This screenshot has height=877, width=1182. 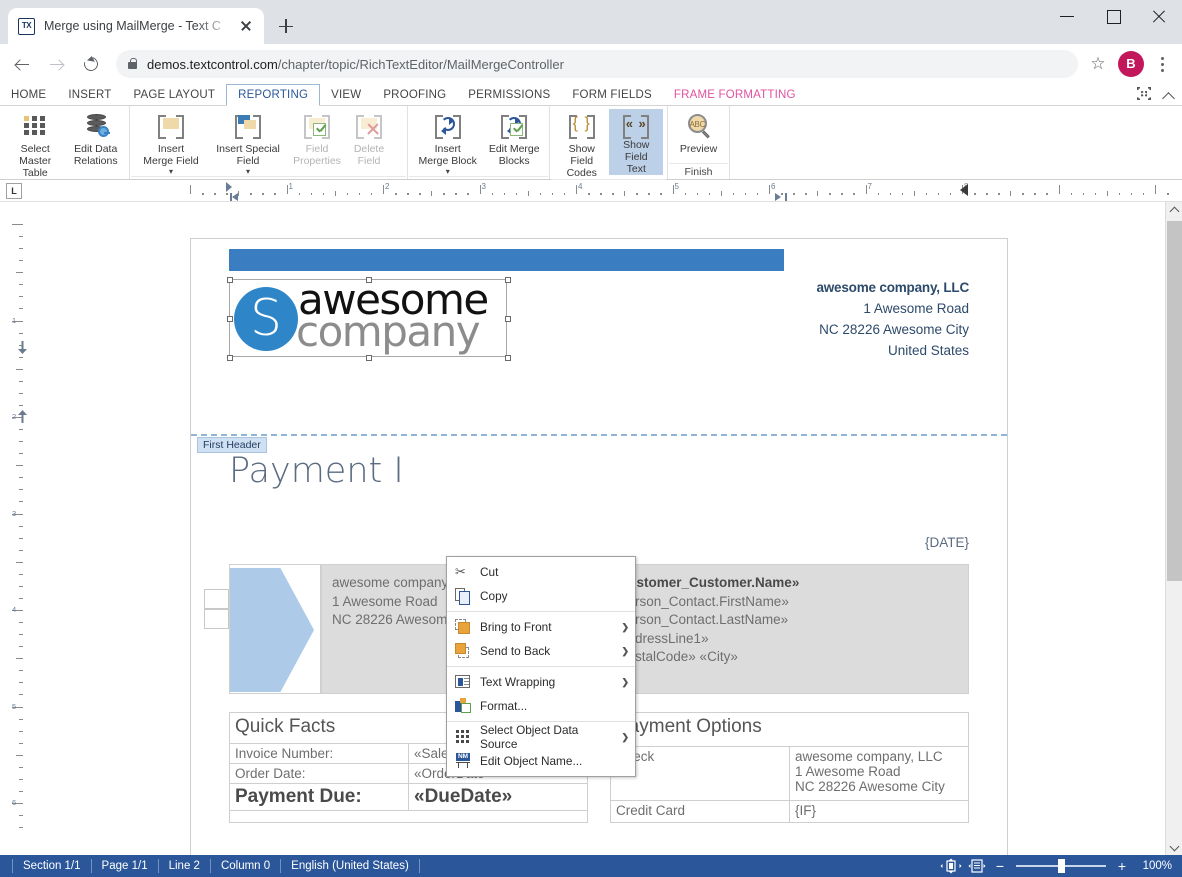 I want to click on forward-button, so click(x=57, y=64).